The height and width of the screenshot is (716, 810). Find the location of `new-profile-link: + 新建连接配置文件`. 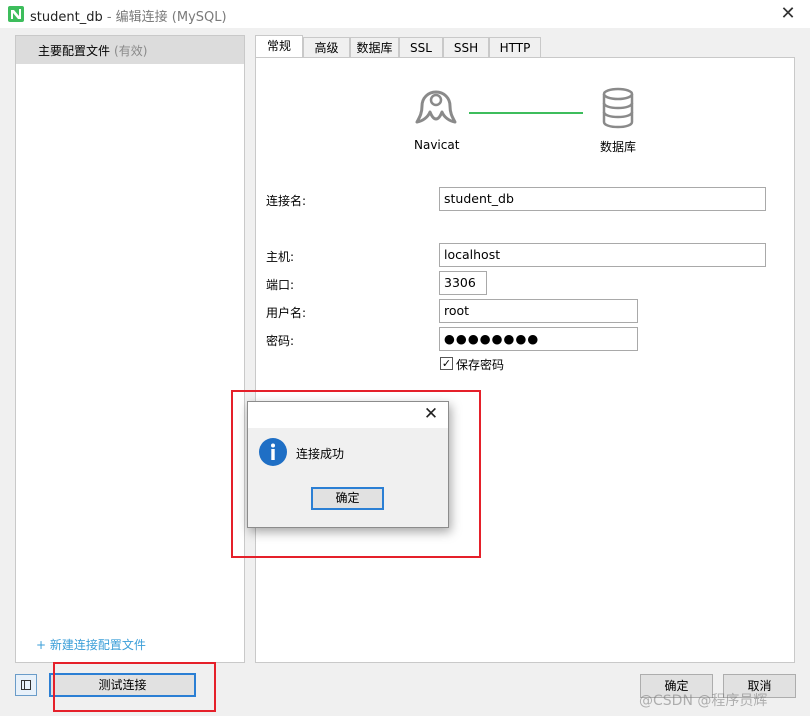

new-profile-link: + 新建连接配置文件 is located at coordinates (91, 644).